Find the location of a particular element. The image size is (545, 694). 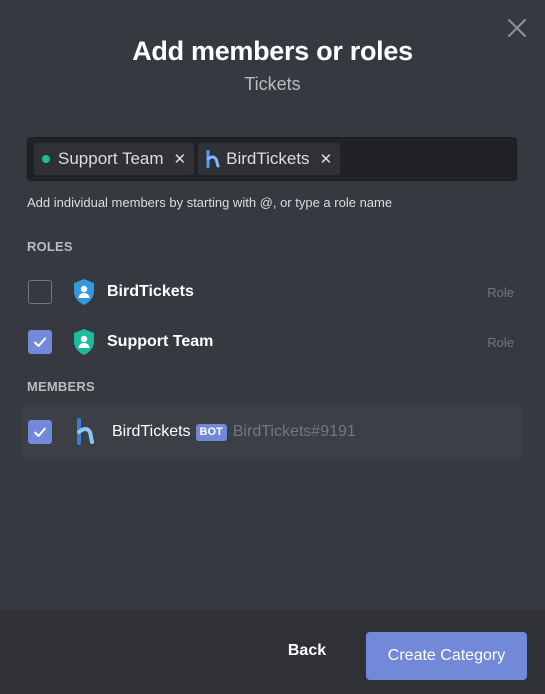

member-name: BirdTickets is located at coordinates (151, 431).